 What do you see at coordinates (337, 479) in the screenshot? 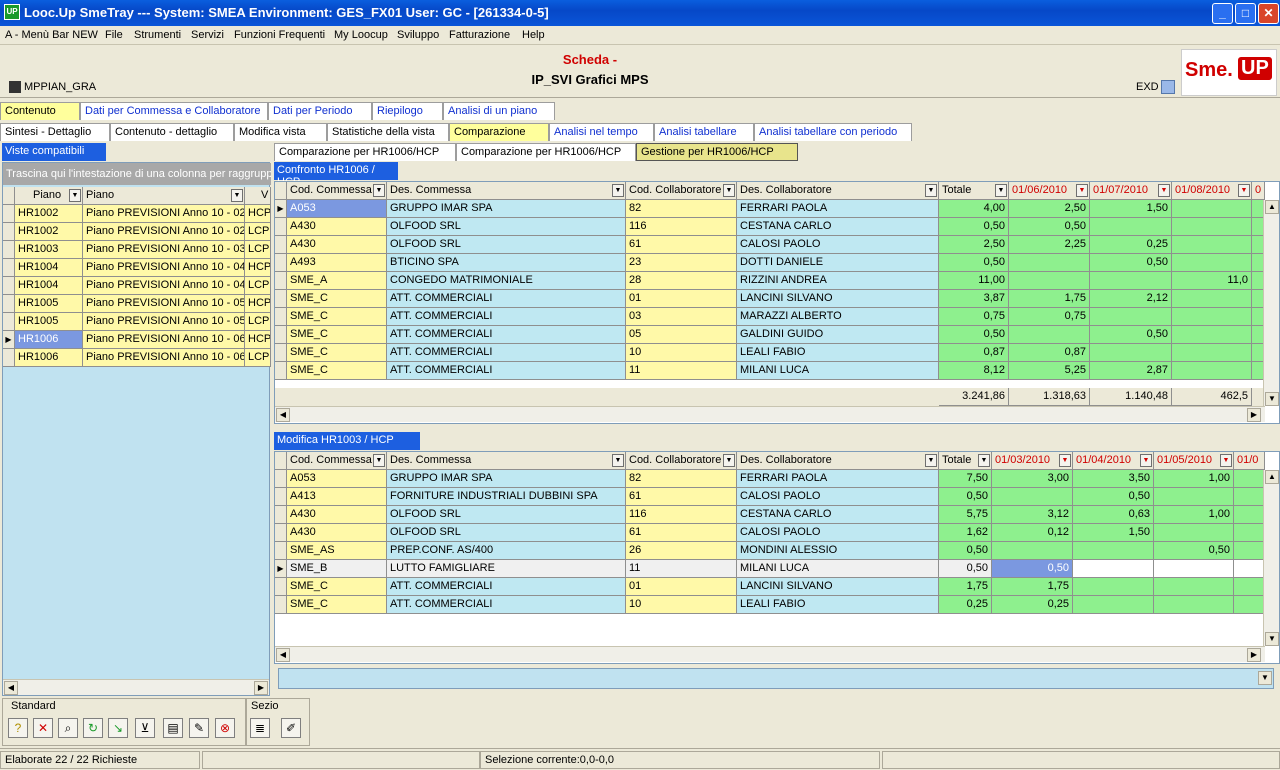
I see `cell-cod-commessa: A053` at bounding box center [337, 479].